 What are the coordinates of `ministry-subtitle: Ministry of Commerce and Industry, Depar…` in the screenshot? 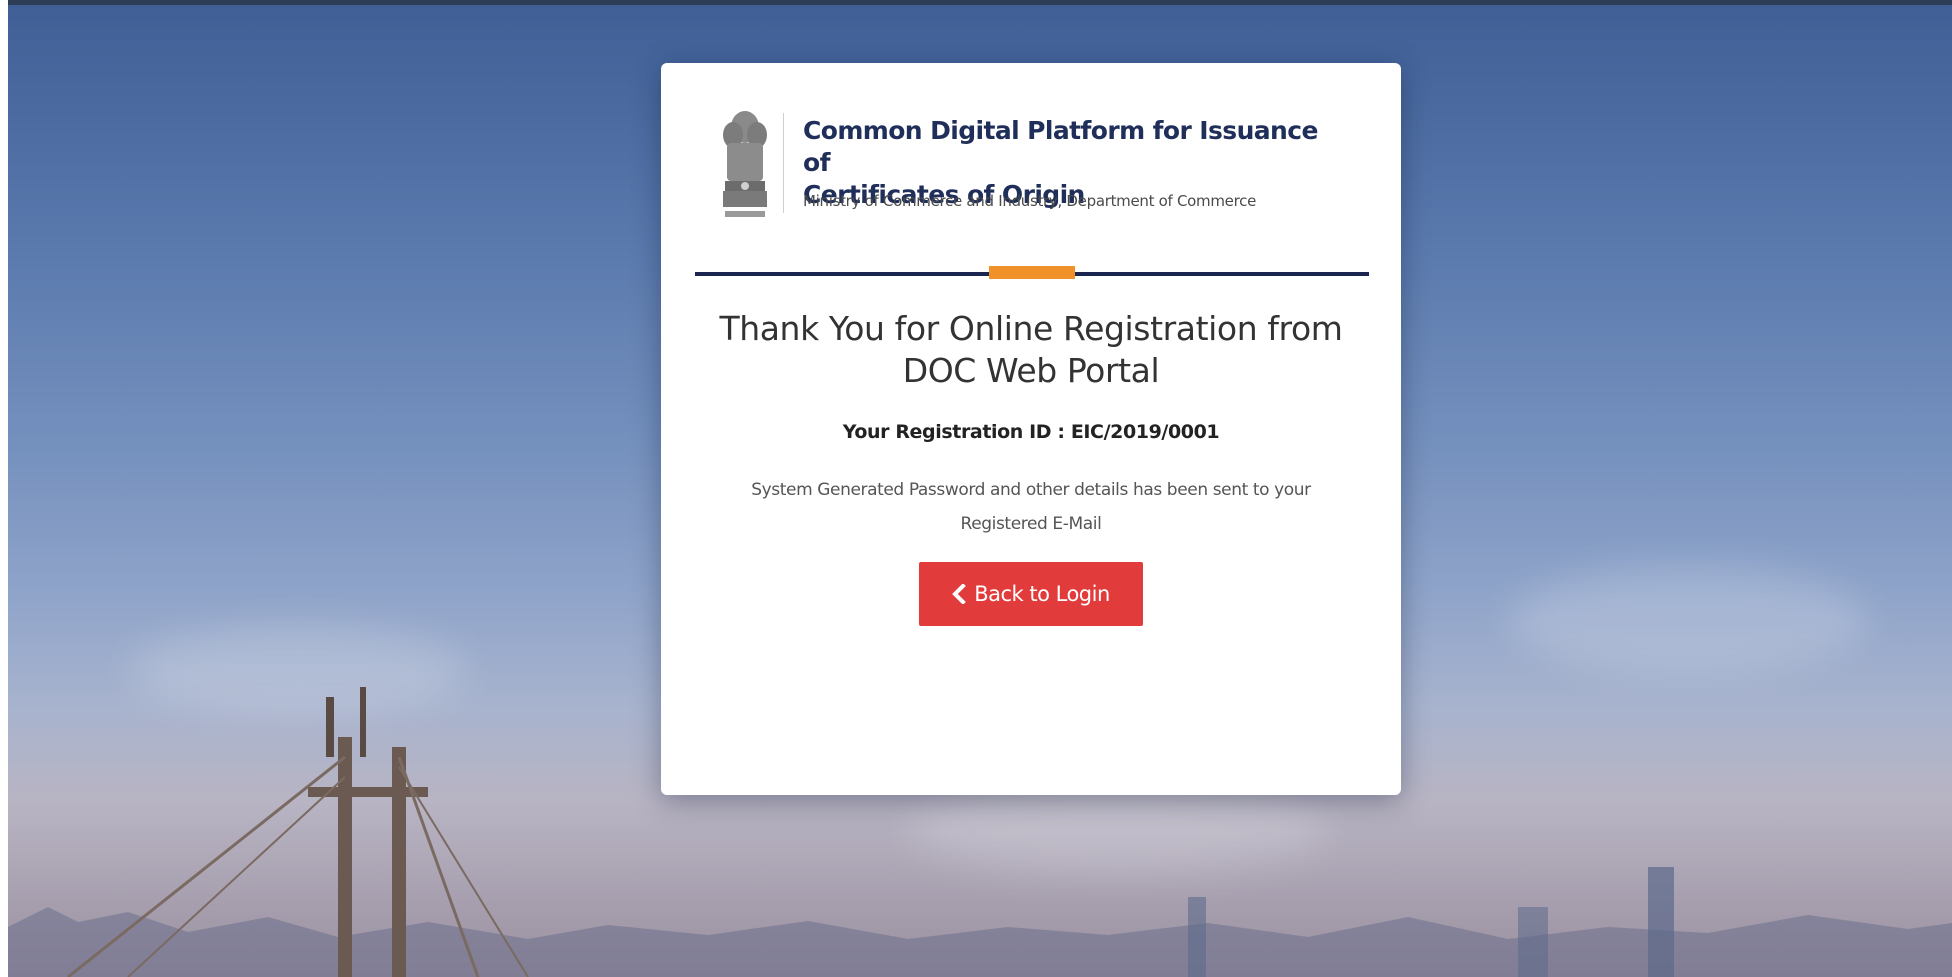 It's located at (1030, 201).